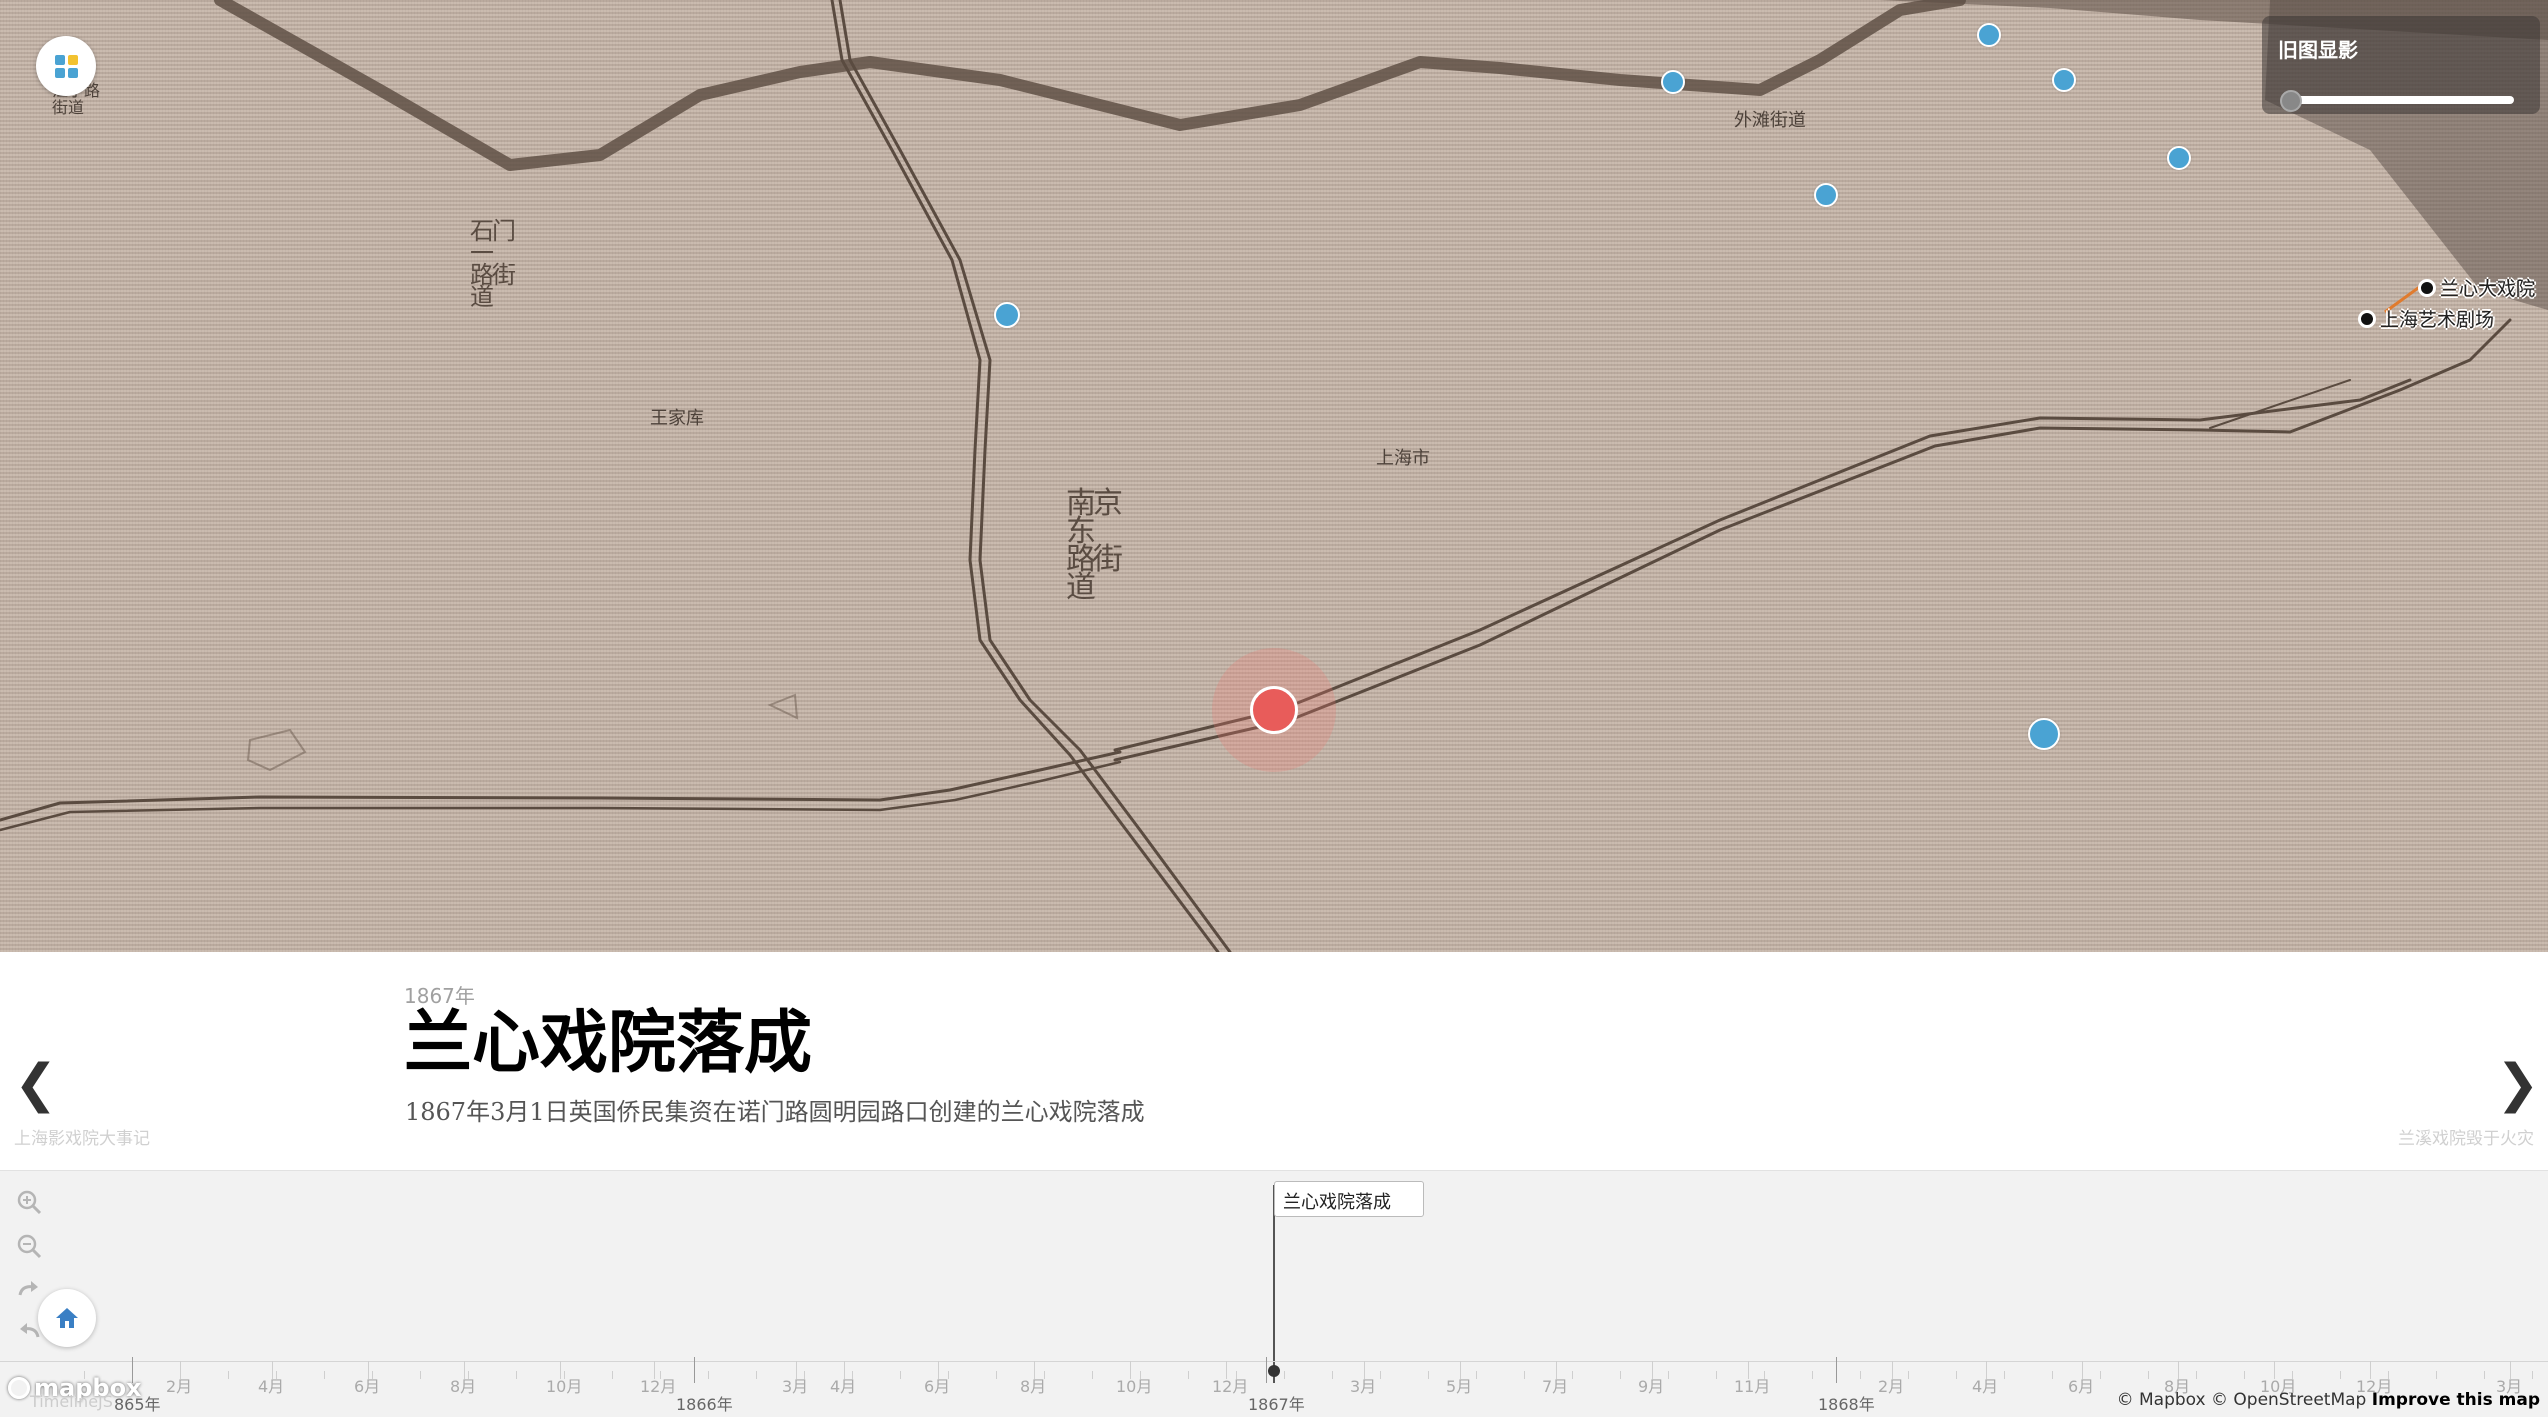 This screenshot has height=1417, width=2548. Describe the element at coordinates (82, 1136) in the screenshot. I see `prev-event-caption: 上海影戏院大事记` at that location.